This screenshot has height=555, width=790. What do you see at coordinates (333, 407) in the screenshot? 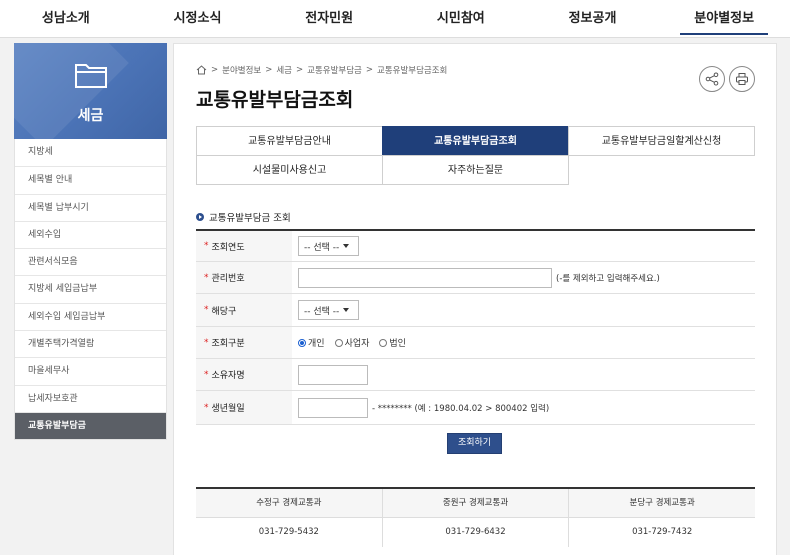
I see `birth-date-input` at bounding box center [333, 407].